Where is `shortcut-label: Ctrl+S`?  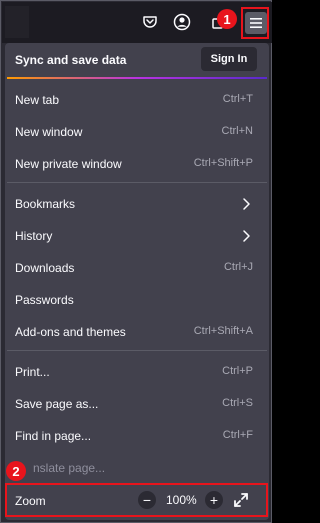 shortcut-label: Ctrl+S is located at coordinates (237, 403).